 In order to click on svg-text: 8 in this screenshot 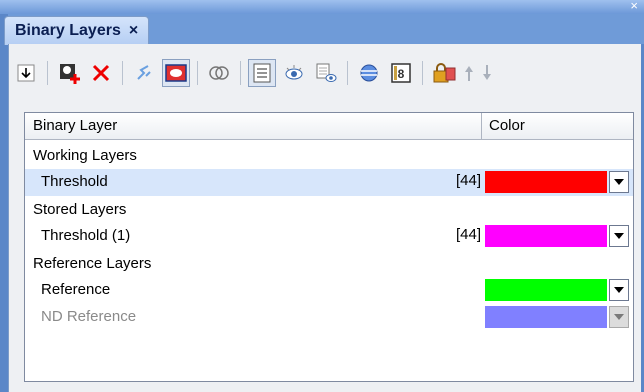, I will do `click(401, 74)`.